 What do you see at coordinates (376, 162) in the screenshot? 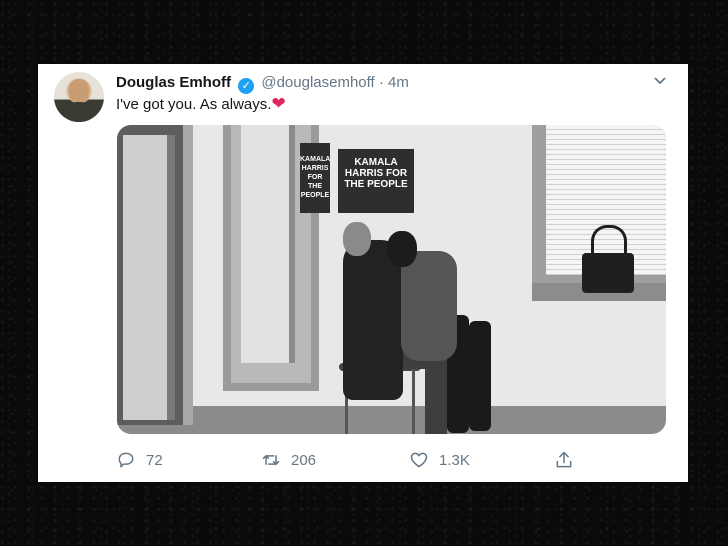
I see `poster-line1: KAMALA` at bounding box center [376, 162].